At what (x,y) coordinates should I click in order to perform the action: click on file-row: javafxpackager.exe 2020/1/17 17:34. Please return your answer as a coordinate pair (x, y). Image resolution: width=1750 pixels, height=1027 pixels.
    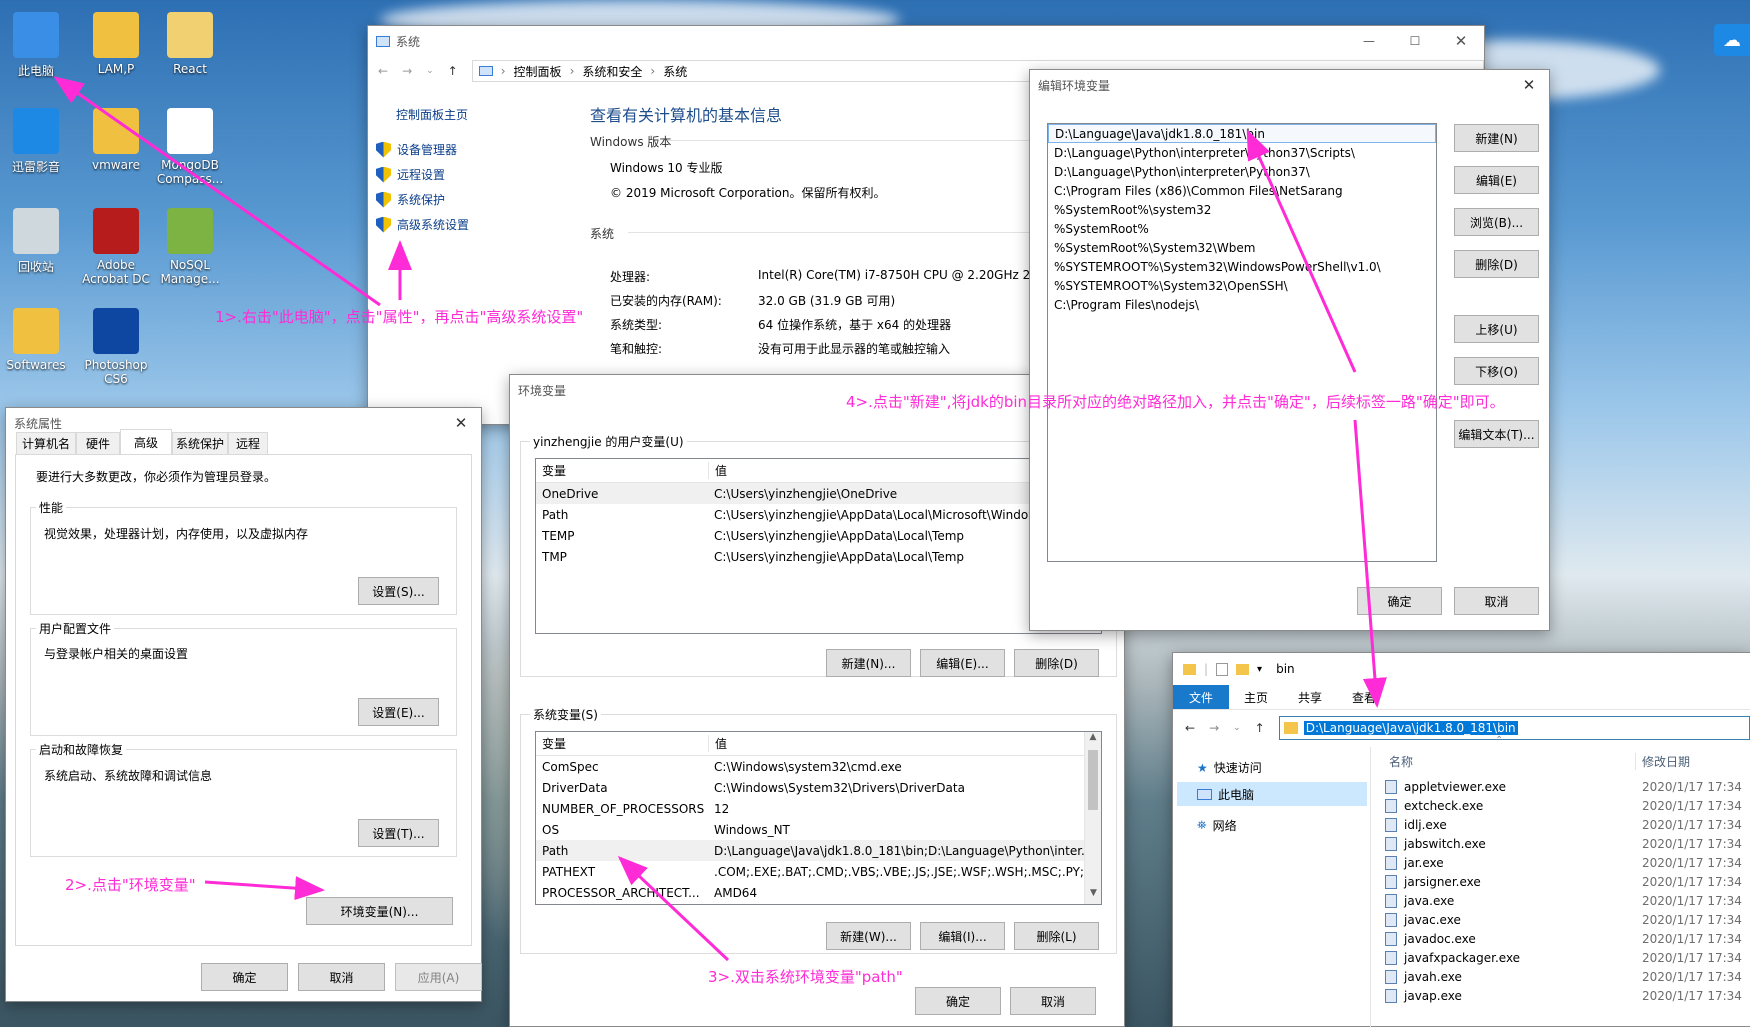
    Looking at the image, I should click on (1567, 957).